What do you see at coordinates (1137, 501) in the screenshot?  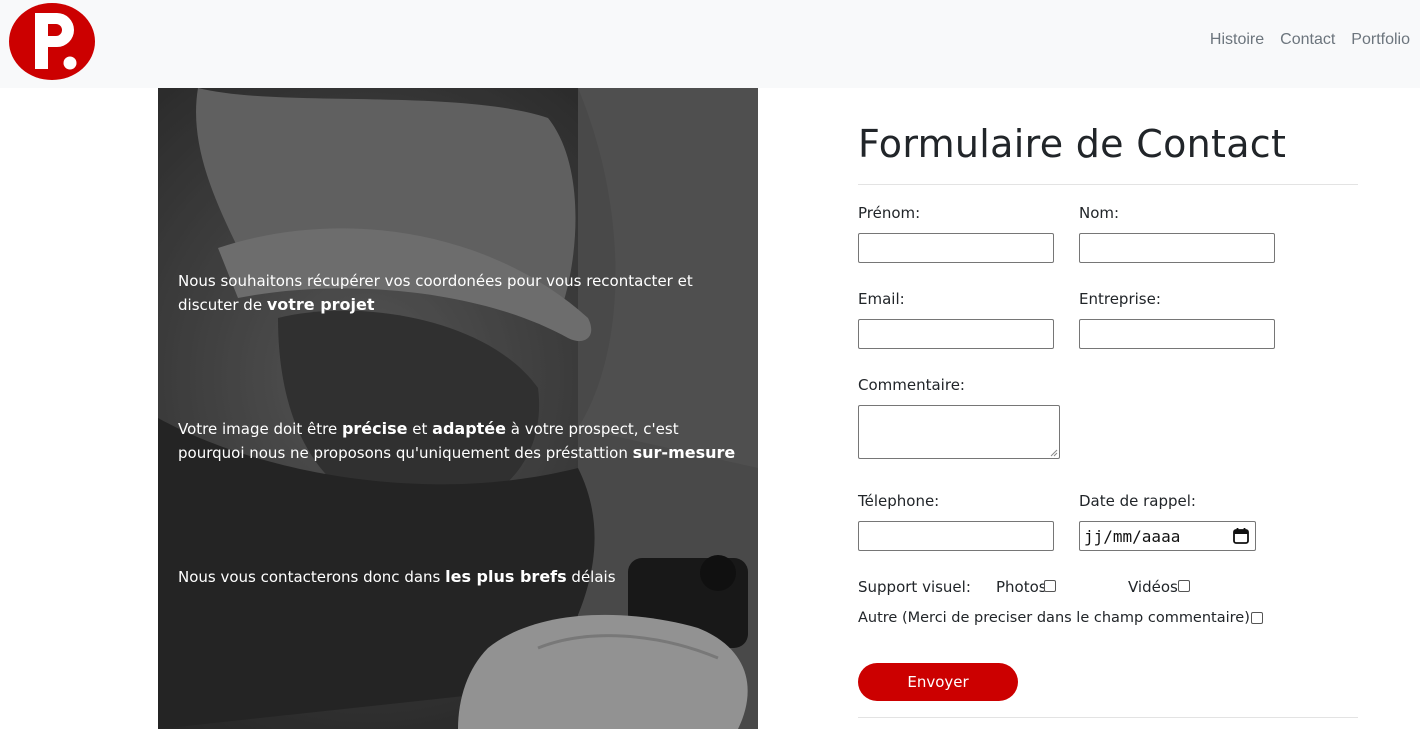 I see `date-label: Date de rappel:` at bounding box center [1137, 501].